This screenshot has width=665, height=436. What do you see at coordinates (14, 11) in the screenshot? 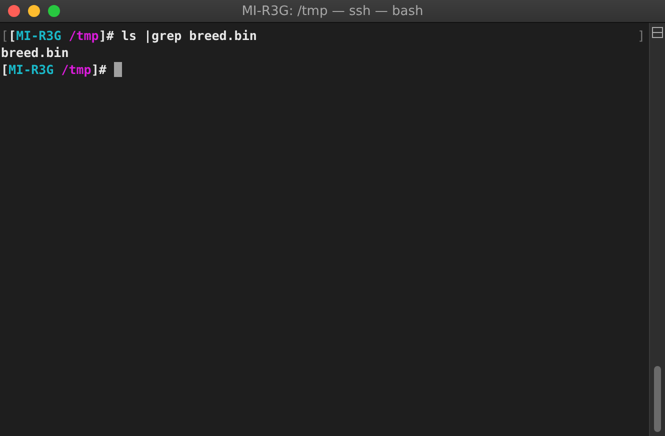
I see `close-button` at bounding box center [14, 11].